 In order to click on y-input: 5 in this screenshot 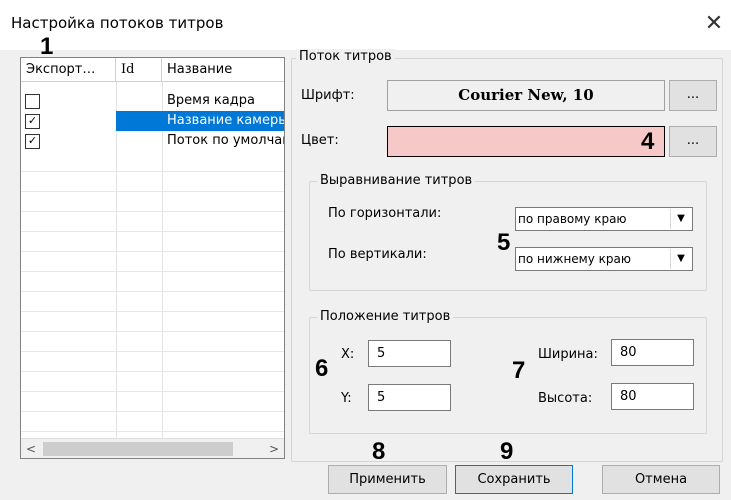, I will do `click(409, 397)`.